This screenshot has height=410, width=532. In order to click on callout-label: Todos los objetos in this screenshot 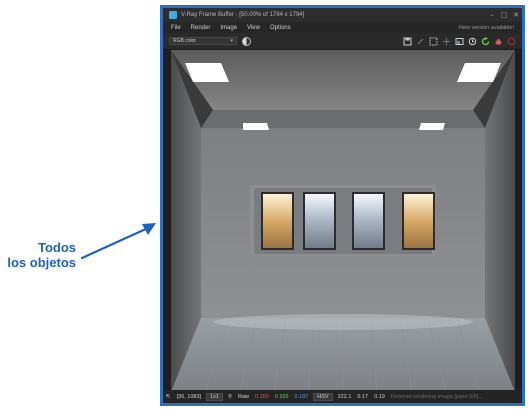, I will do `click(41, 255)`.